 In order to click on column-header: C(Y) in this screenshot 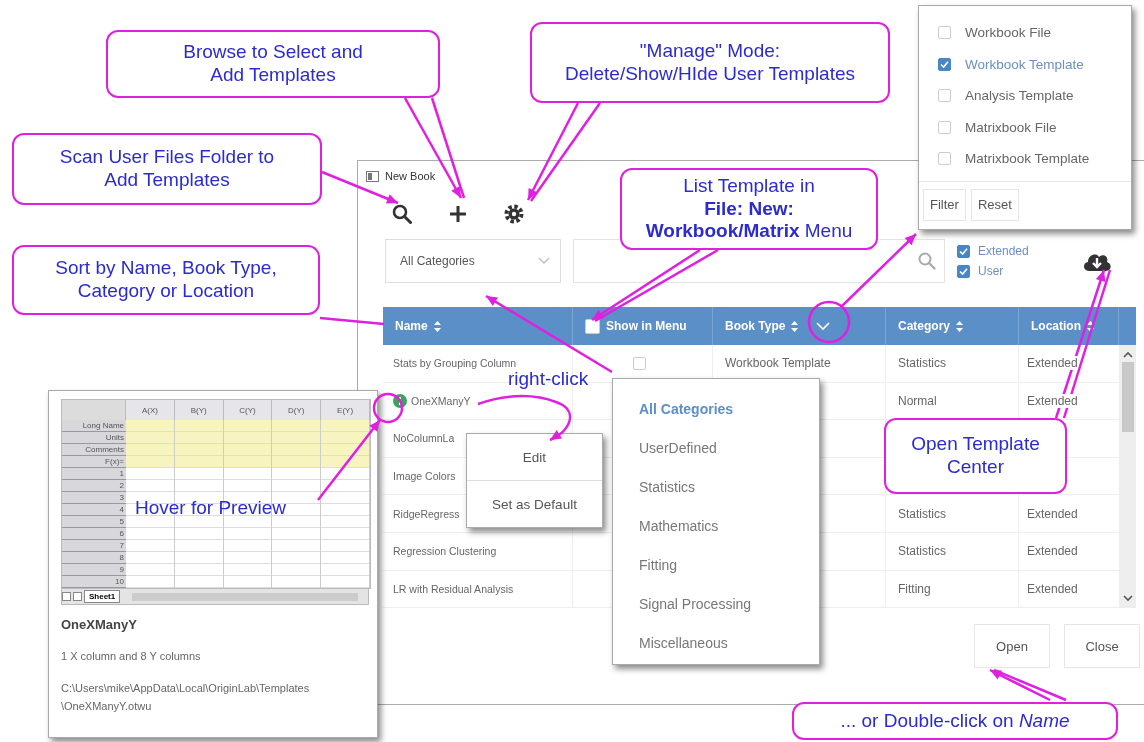, I will do `click(248, 410)`.